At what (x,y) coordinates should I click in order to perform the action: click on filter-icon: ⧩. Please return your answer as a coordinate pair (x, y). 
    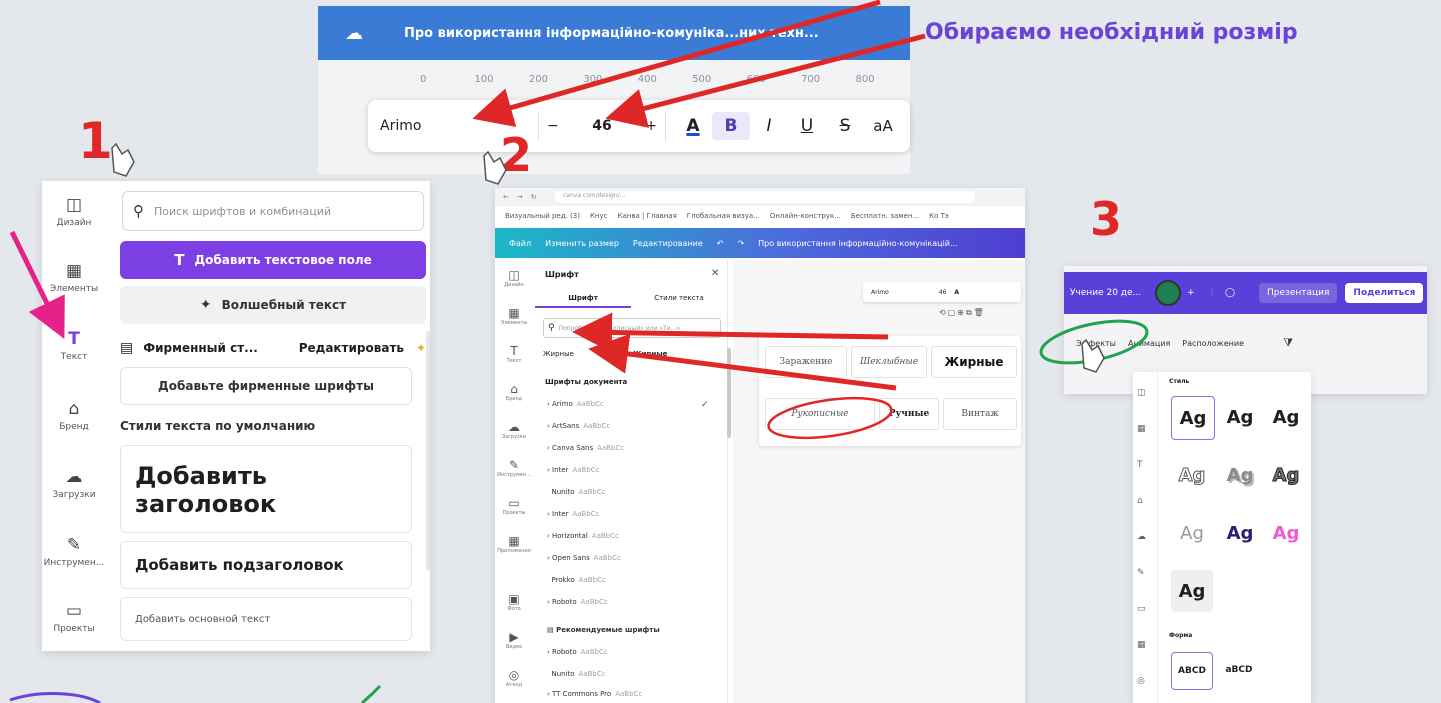
    Looking at the image, I should click on (1288, 343).